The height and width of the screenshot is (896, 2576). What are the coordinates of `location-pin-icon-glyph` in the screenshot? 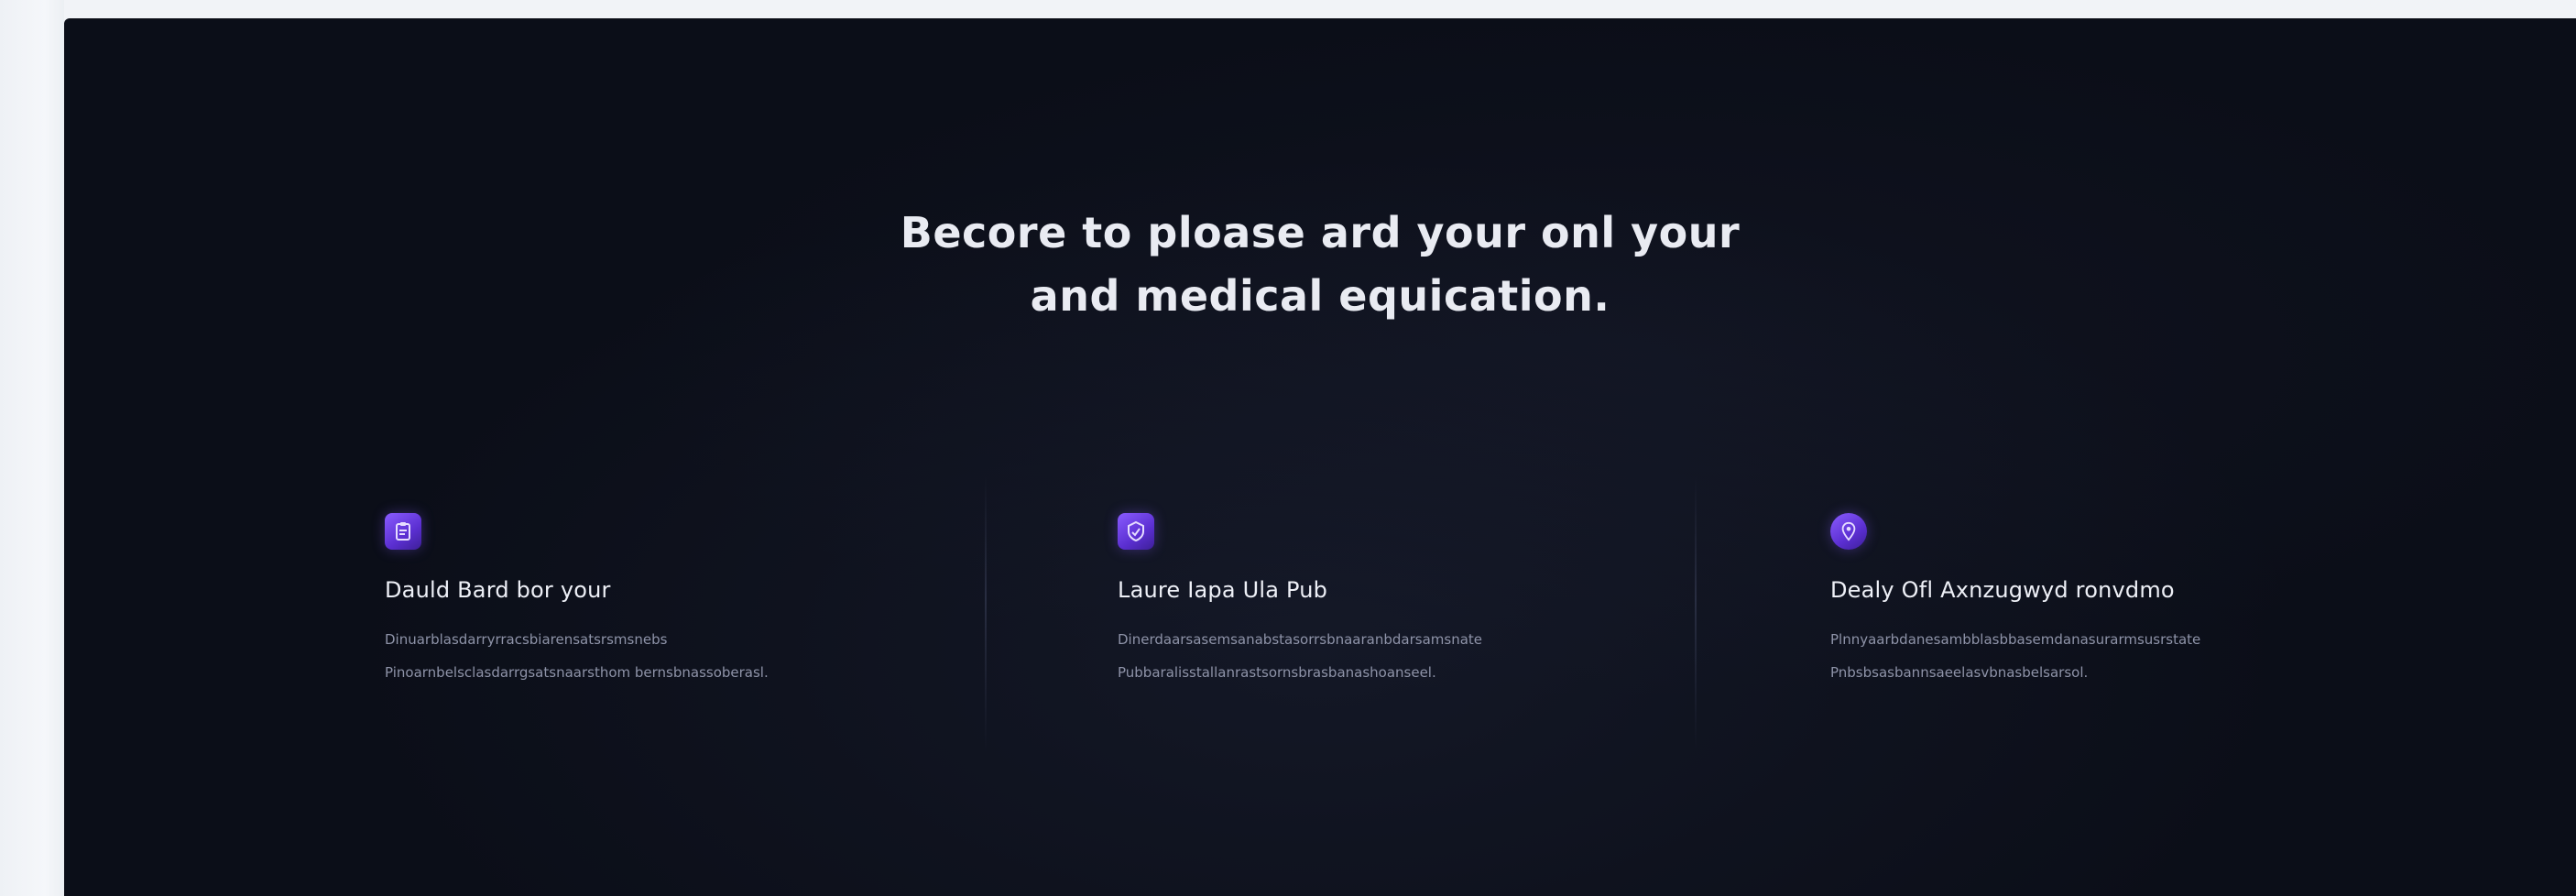 It's located at (1849, 531).